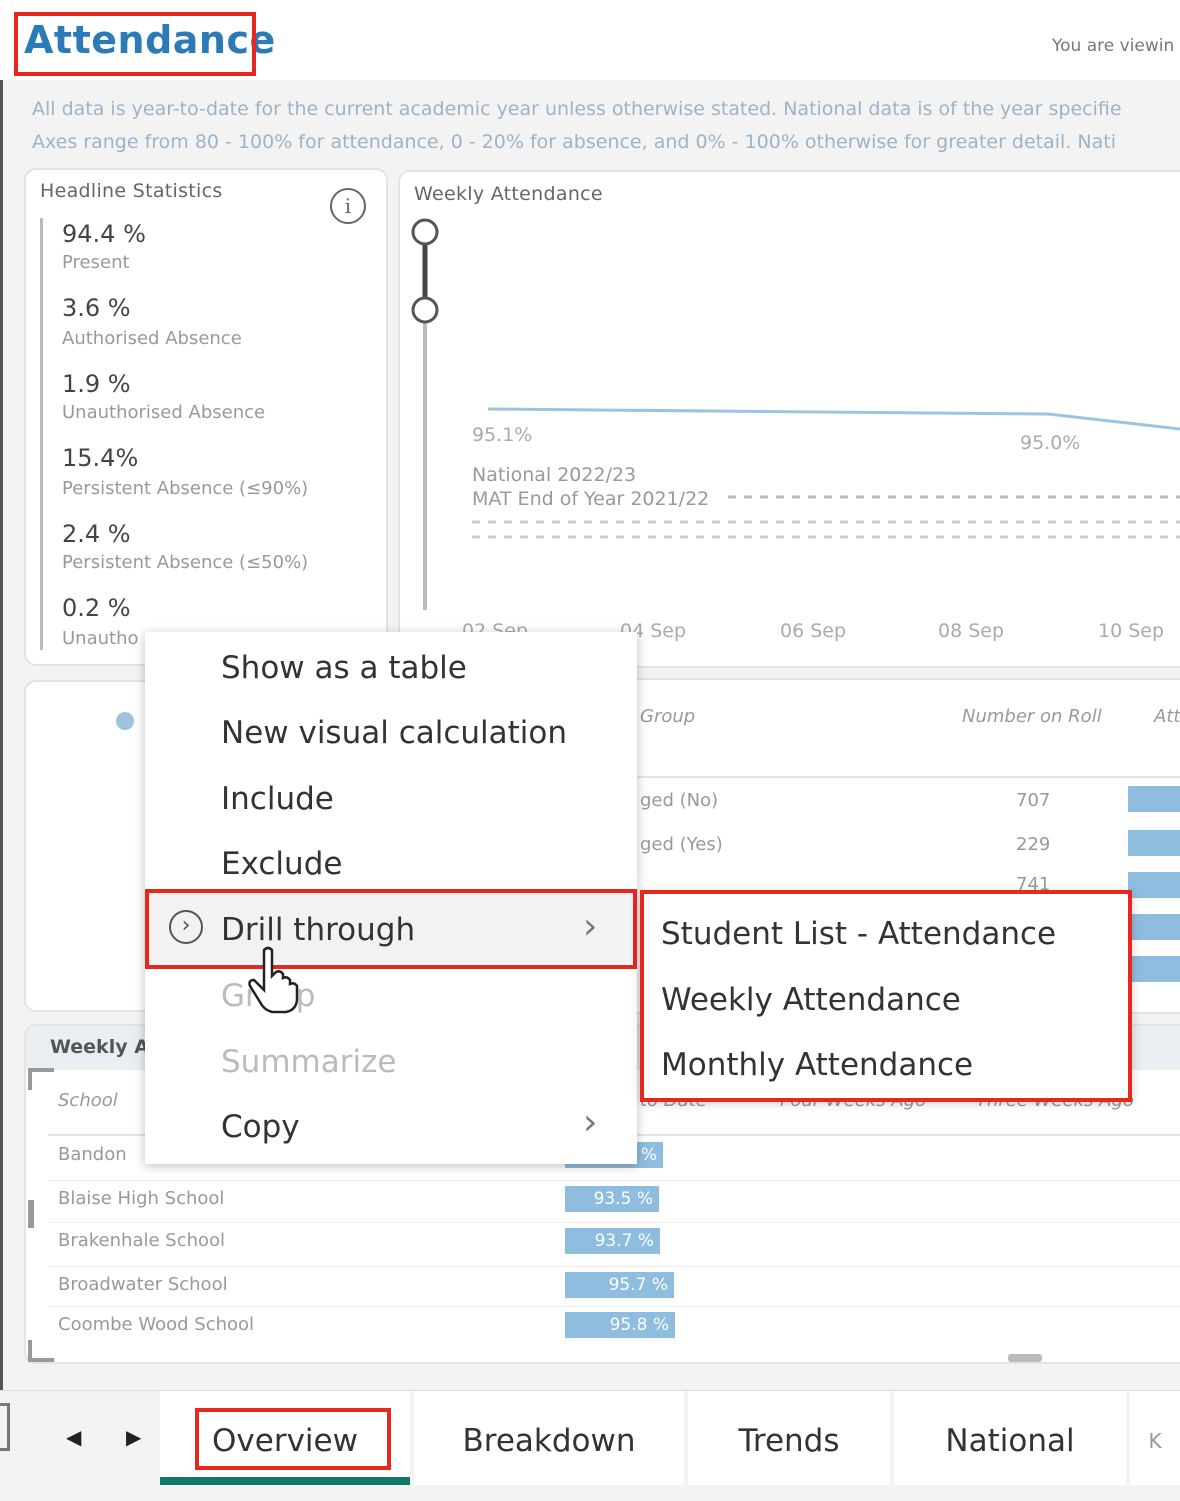  I want to click on col-header-group: Group, so click(667, 716).